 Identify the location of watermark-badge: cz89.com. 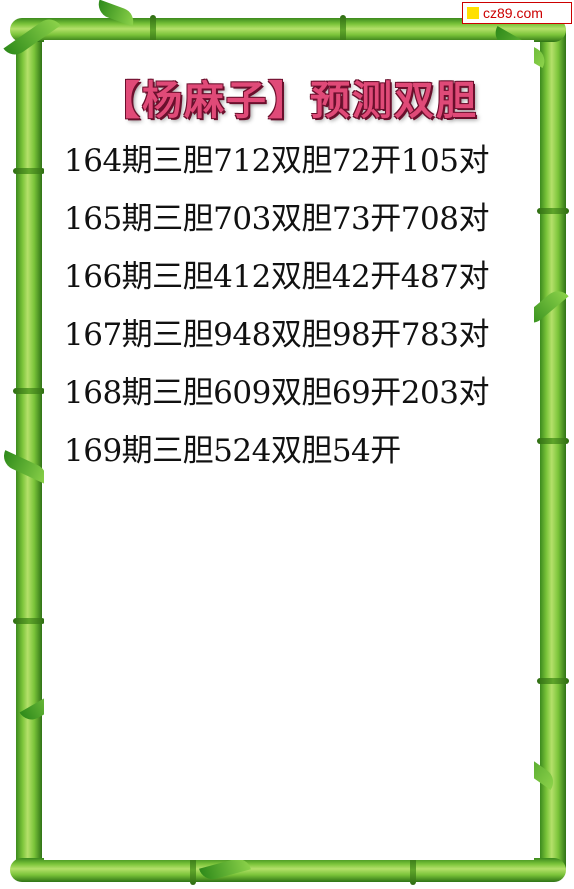
(517, 13).